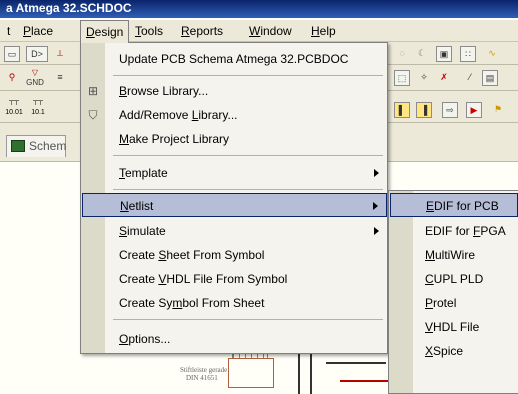 The width and height of the screenshot is (518, 394). Describe the element at coordinates (468, 54) in the screenshot. I see `grid-icon: ∷` at that location.